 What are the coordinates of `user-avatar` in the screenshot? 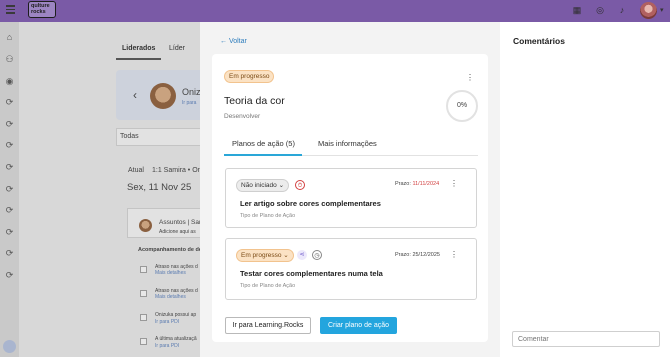 It's located at (648, 10).